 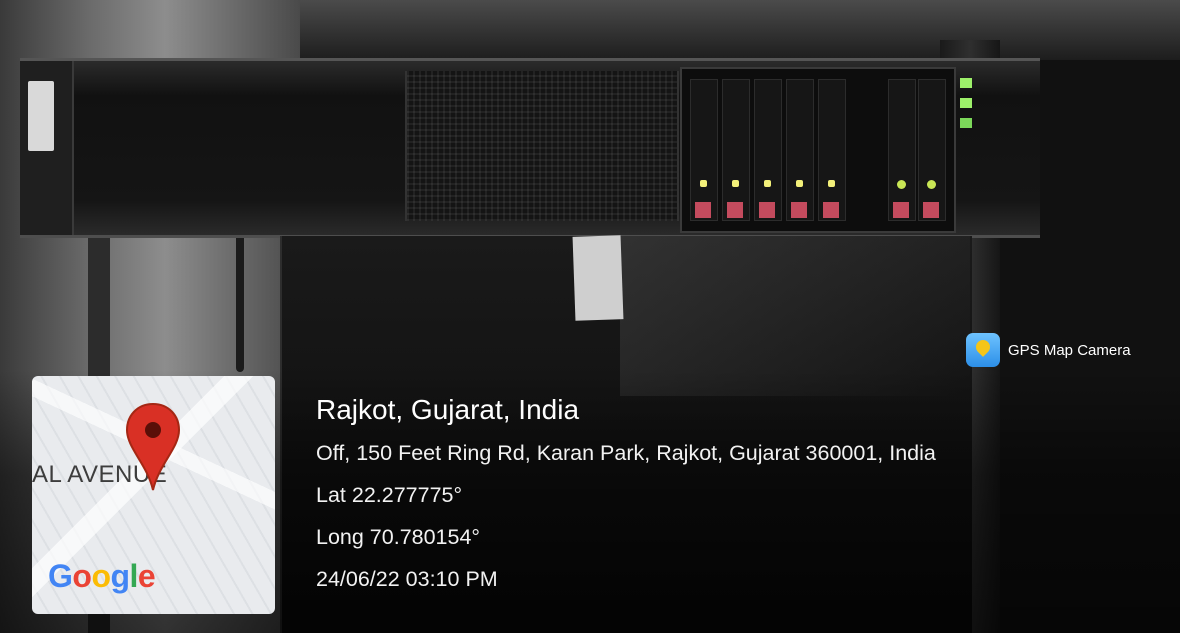 What do you see at coordinates (153, 495) in the screenshot?
I see `map-thumbnail: AL AVENUE Google` at bounding box center [153, 495].